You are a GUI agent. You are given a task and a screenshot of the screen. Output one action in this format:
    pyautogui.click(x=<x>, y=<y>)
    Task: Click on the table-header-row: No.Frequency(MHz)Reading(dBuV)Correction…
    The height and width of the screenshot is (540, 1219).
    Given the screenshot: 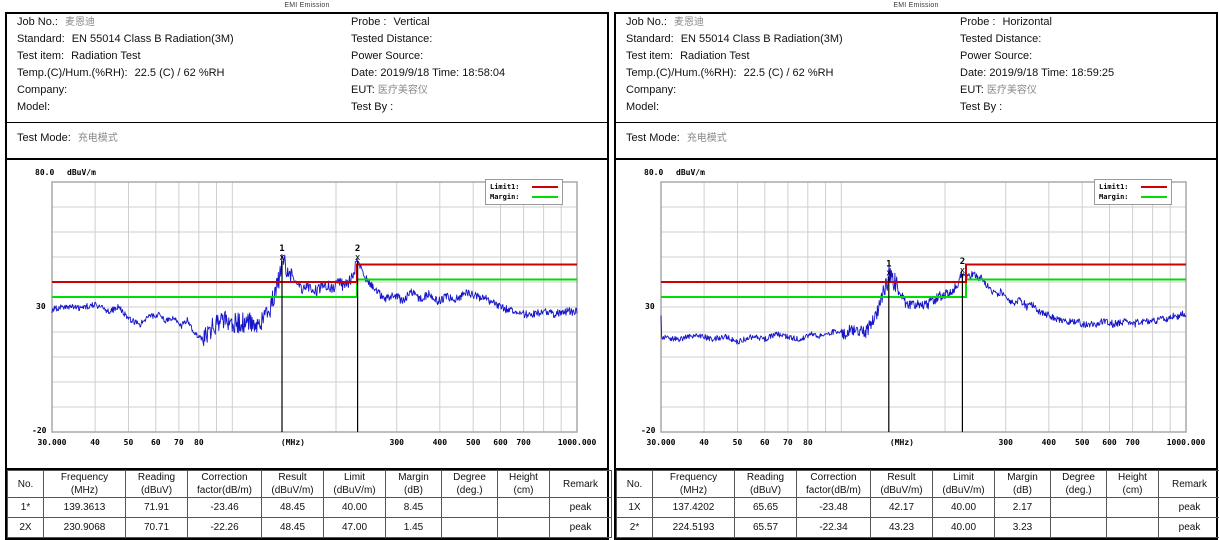 What is the action you would take?
    pyautogui.click(x=918, y=484)
    